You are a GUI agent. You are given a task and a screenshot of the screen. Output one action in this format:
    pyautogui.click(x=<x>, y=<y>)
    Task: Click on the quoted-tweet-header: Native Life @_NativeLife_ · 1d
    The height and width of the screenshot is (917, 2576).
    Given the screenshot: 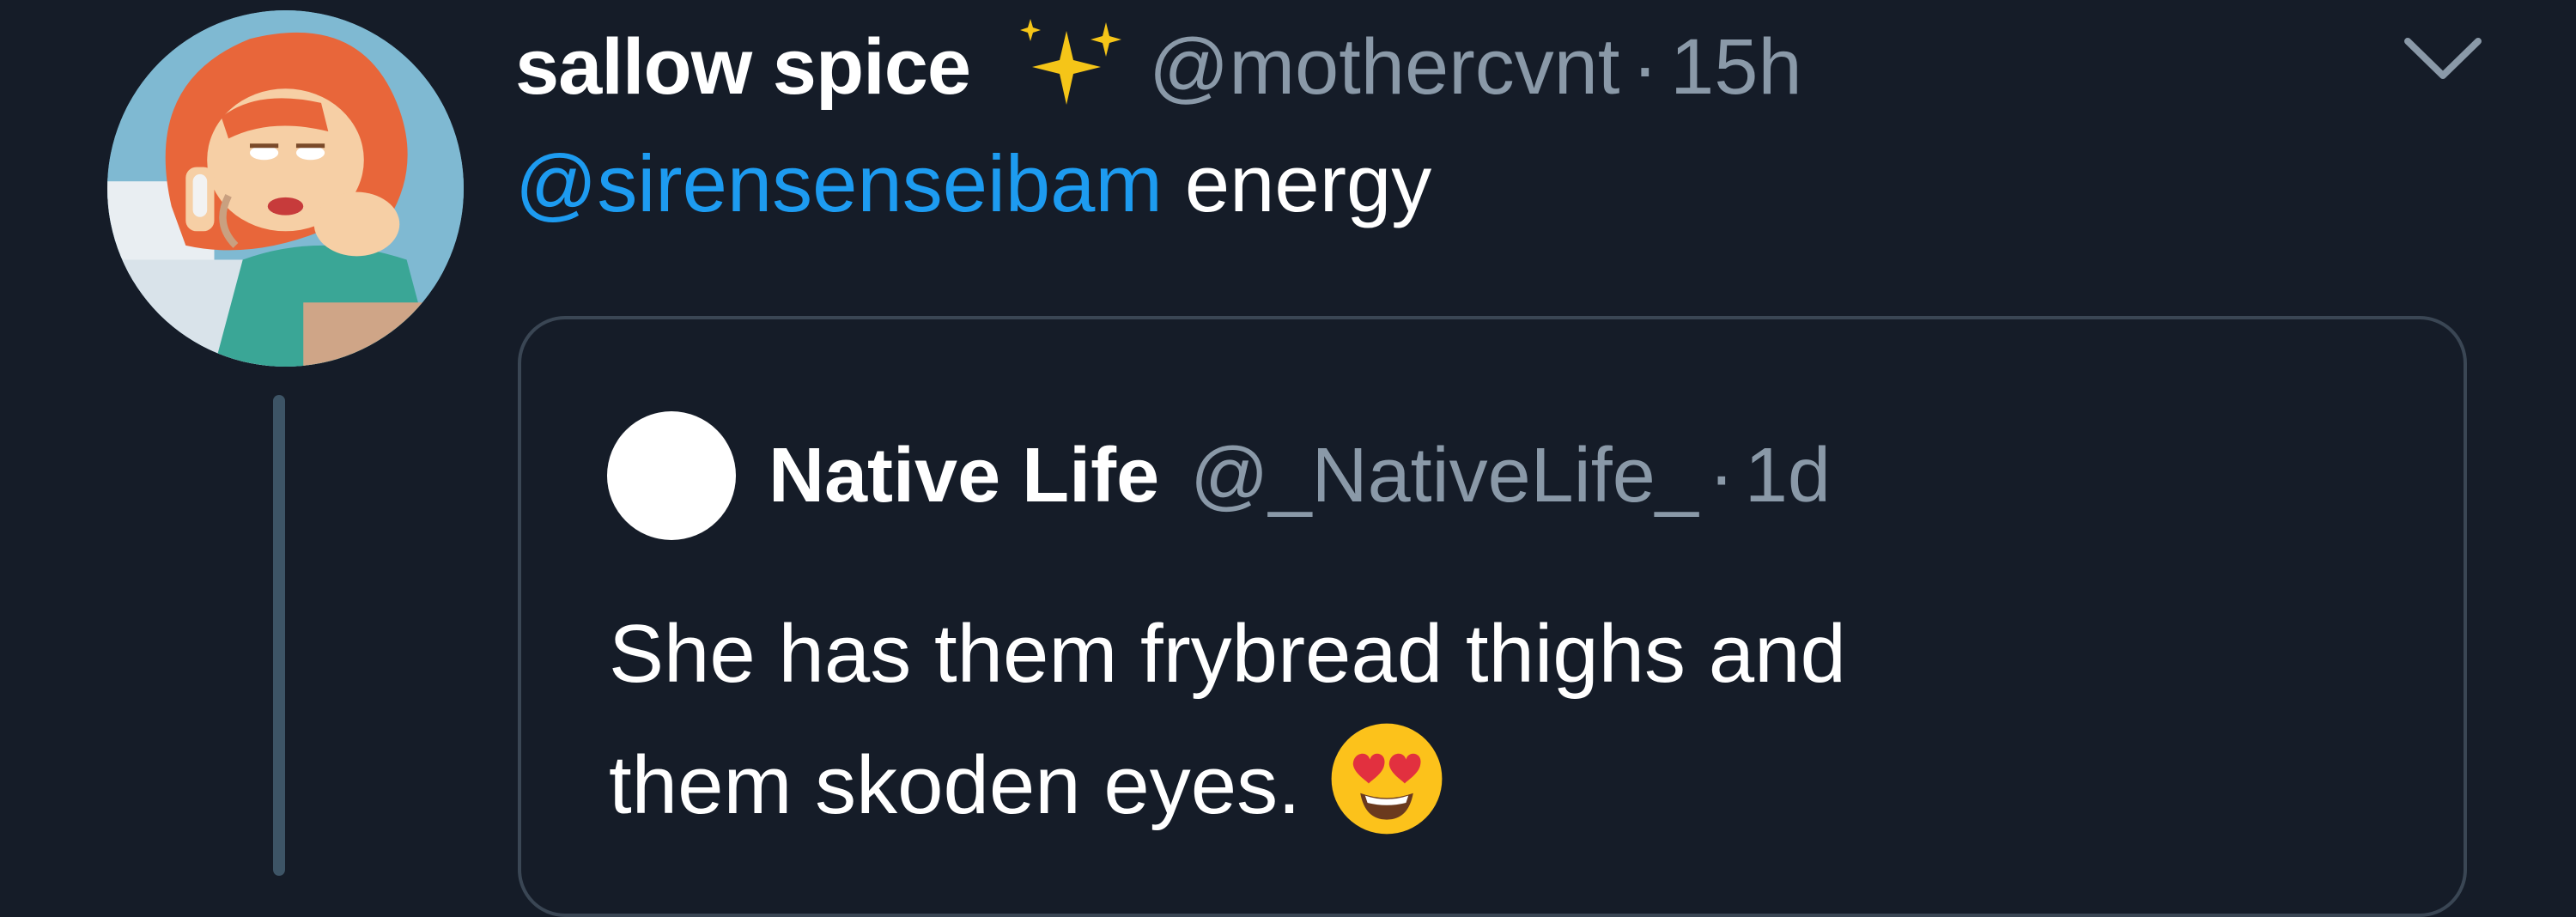 What is the action you would take?
    pyautogui.click(x=1219, y=476)
    